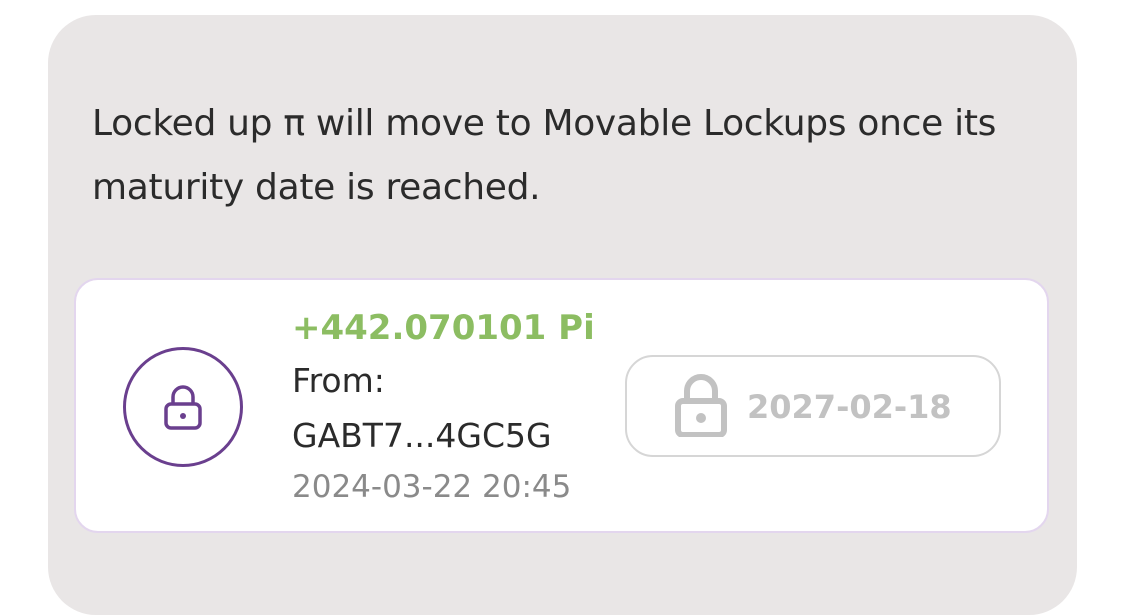  I want to click on lock-badge, so click(183, 407).